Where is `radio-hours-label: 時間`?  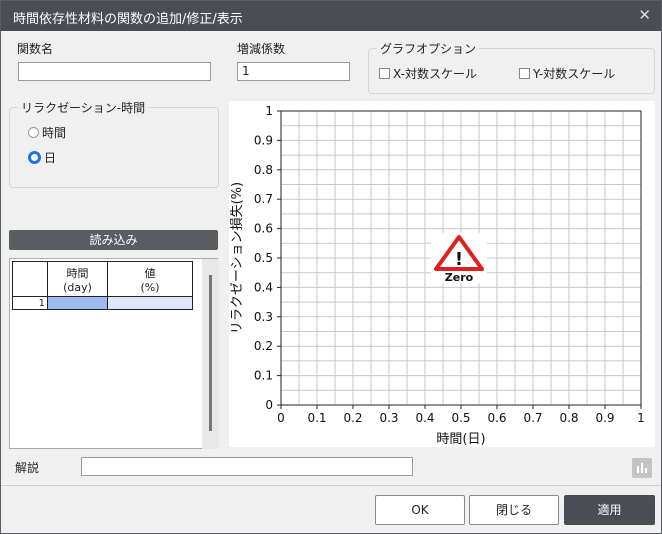
radio-hours-label: 時間 is located at coordinates (54, 133).